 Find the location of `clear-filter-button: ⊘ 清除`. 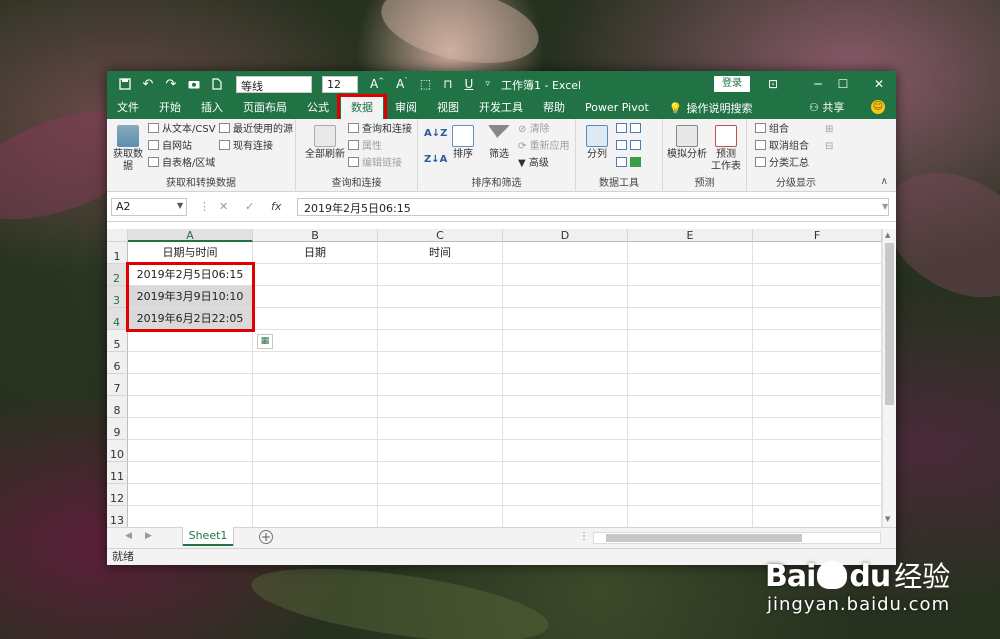

clear-filter-button: ⊘ 清除 is located at coordinates (534, 130).